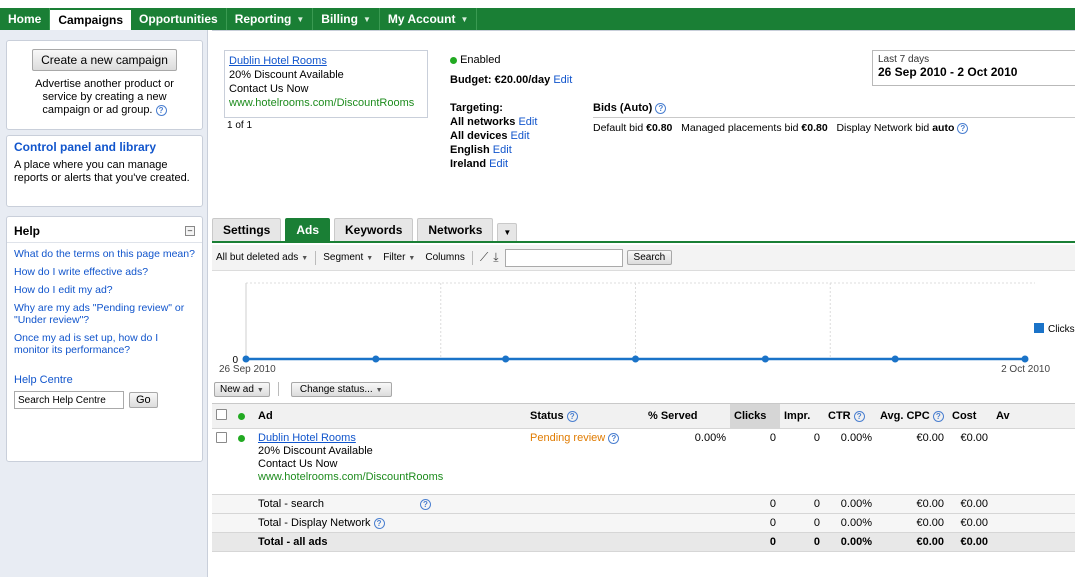 The width and height of the screenshot is (1075, 577). What do you see at coordinates (973, 68) in the screenshot?
I see `date-range-selector: Last 7 days 26 Sep 2010 - 2 Oct 2010` at bounding box center [973, 68].